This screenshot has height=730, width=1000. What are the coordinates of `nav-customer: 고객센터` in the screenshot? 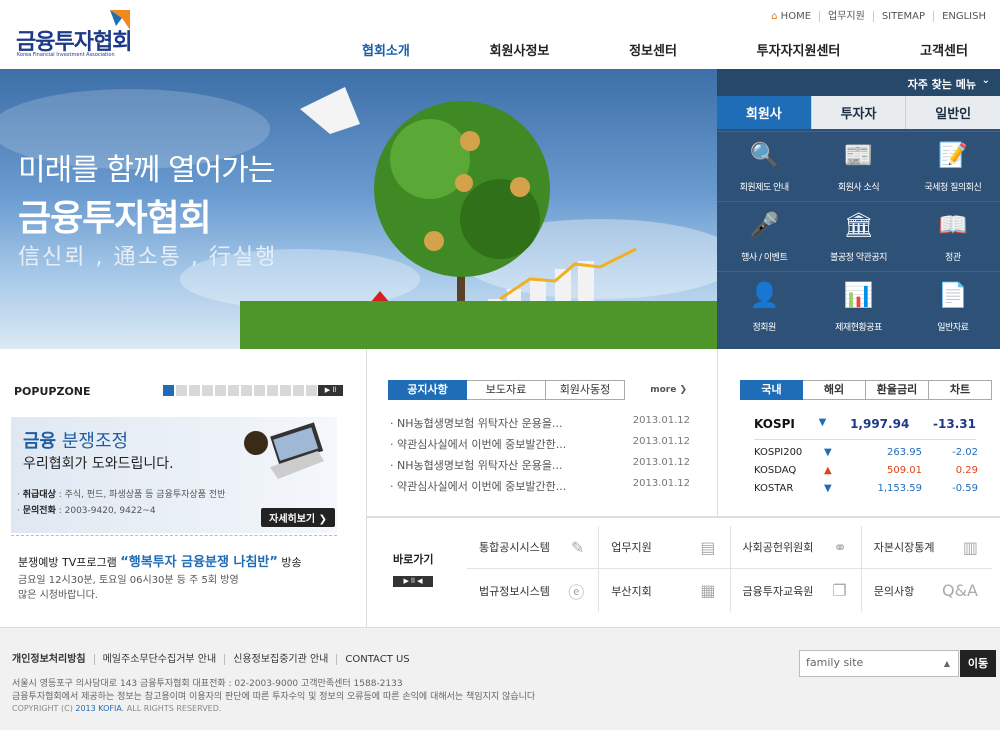 It's located at (944, 49).